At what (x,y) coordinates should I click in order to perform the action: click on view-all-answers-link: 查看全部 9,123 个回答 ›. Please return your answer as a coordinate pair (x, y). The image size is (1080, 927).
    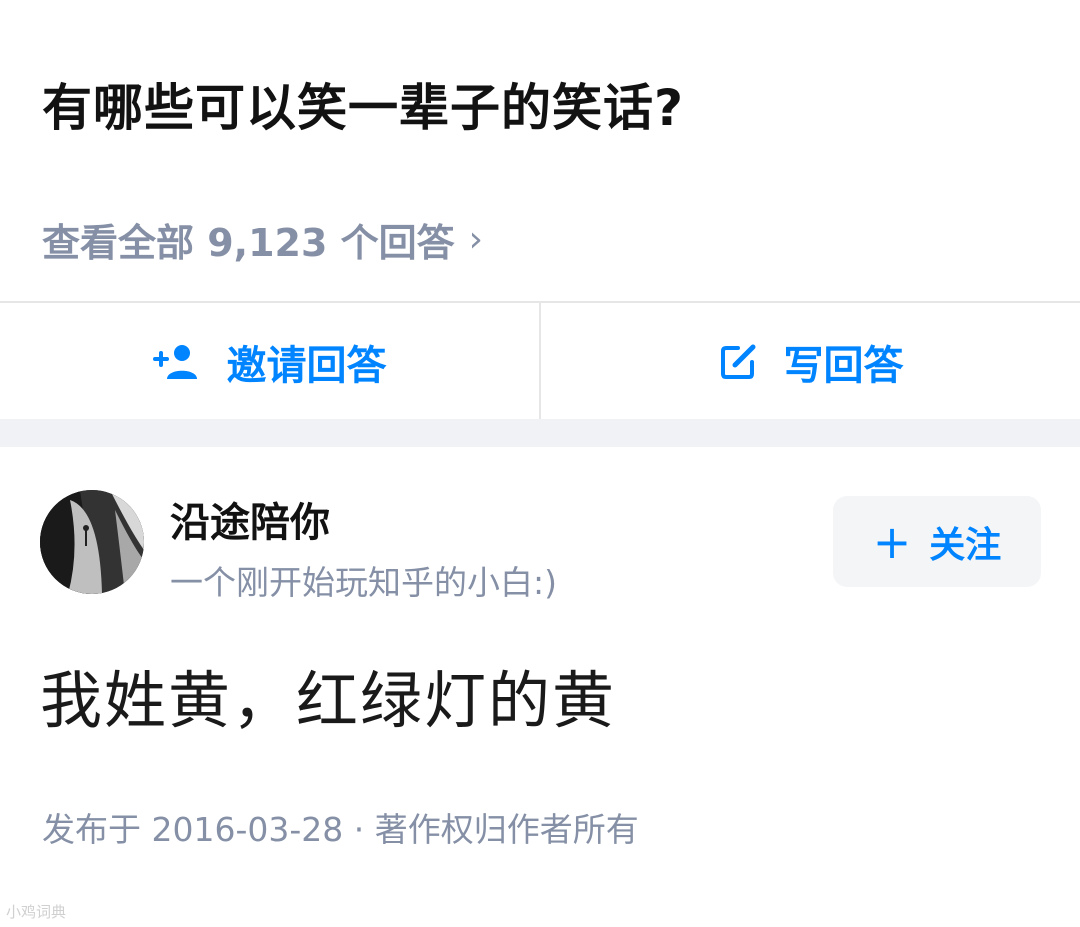
    Looking at the image, I should click on (262, 239).